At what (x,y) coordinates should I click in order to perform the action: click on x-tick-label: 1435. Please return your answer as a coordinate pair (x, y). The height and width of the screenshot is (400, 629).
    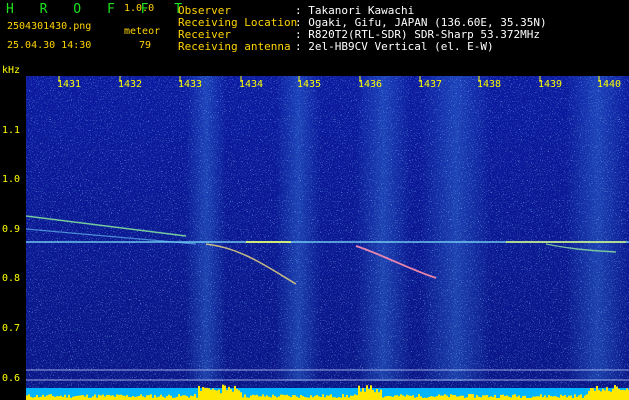
    Looking at the image, I should click on (309, 84).